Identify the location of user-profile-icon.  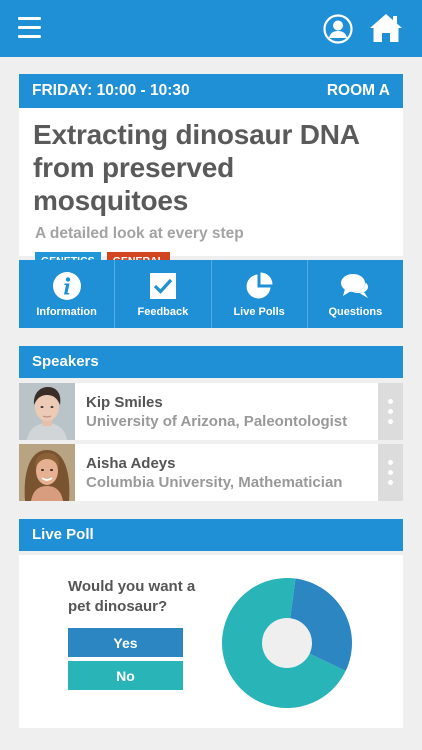
(338, 29).